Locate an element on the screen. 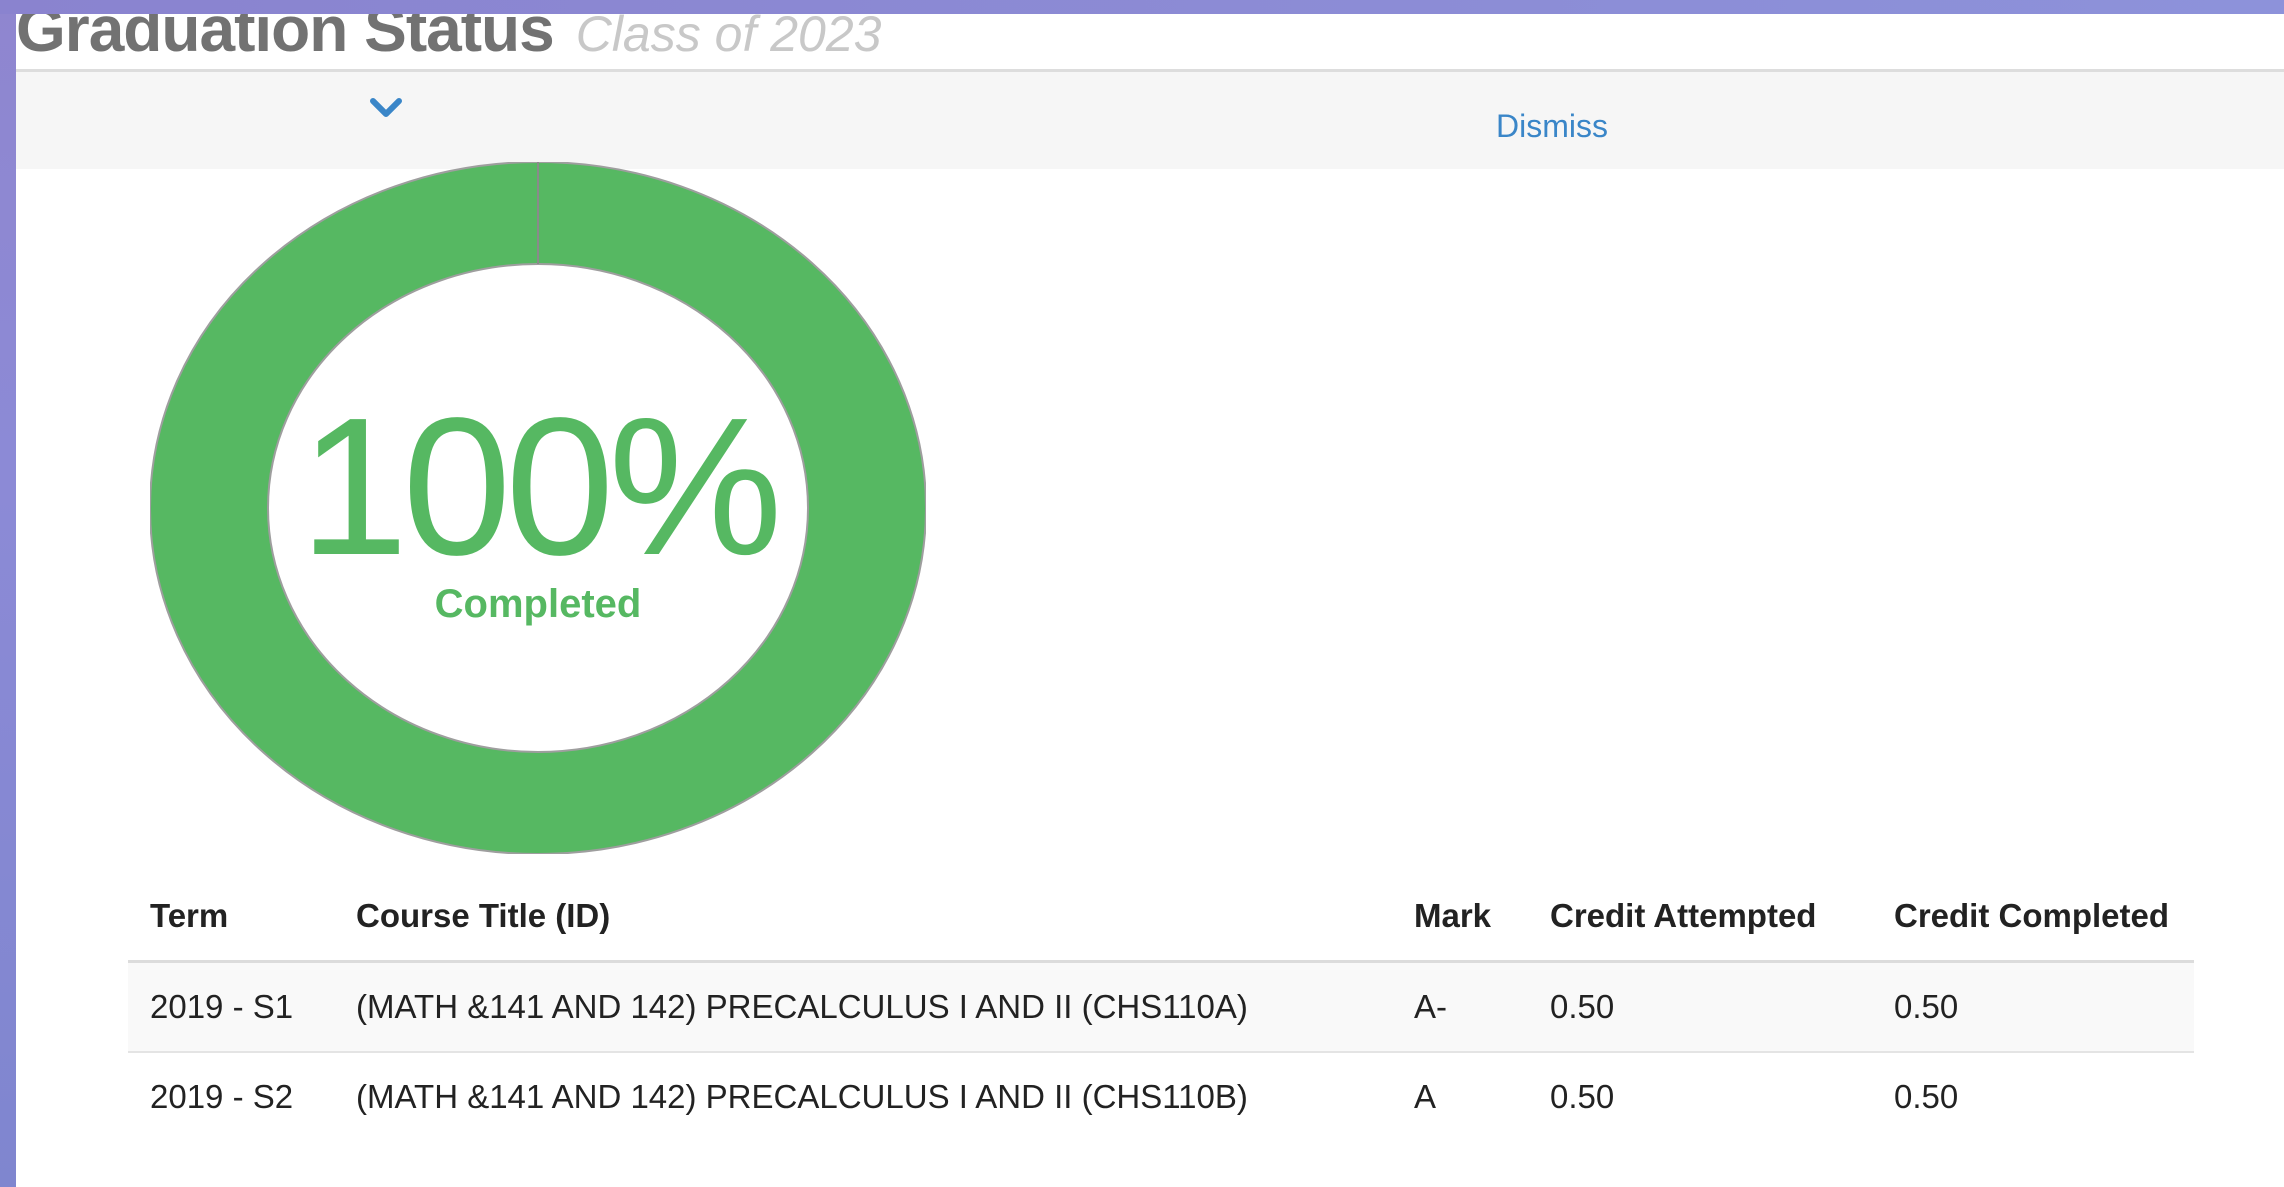  chevron-down-icon is located at coordinates (386, 108).